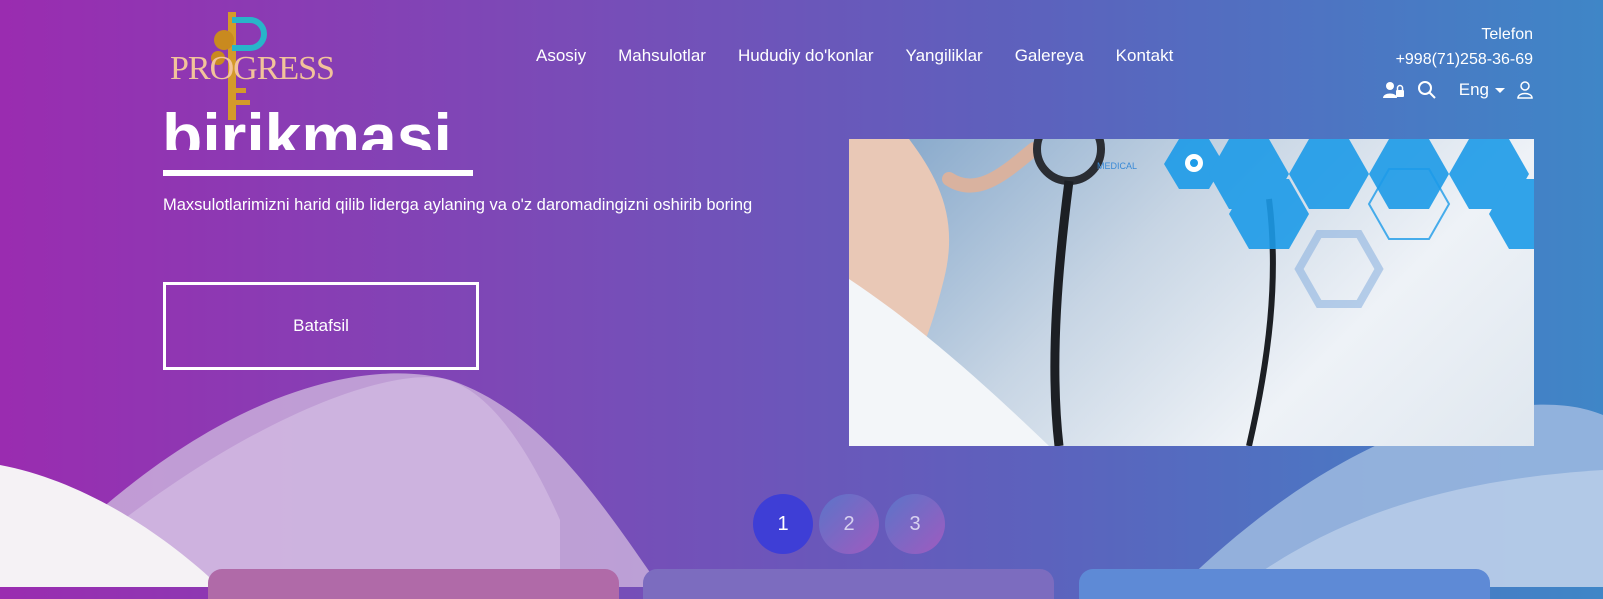 Image resolution: width=1603 pixels, height=599 pixels. Describe the element at coordinates (1473, 89) in the screenshot. I see `language-label: Eng` at that location.